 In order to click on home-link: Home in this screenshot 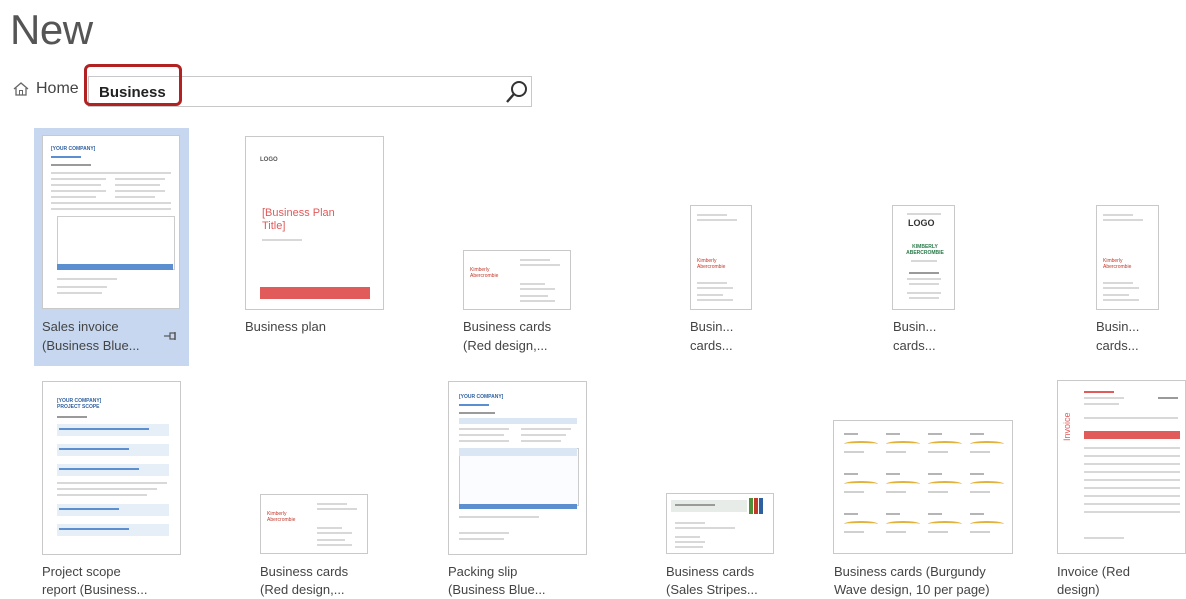, I will do `click(45, 89)`.